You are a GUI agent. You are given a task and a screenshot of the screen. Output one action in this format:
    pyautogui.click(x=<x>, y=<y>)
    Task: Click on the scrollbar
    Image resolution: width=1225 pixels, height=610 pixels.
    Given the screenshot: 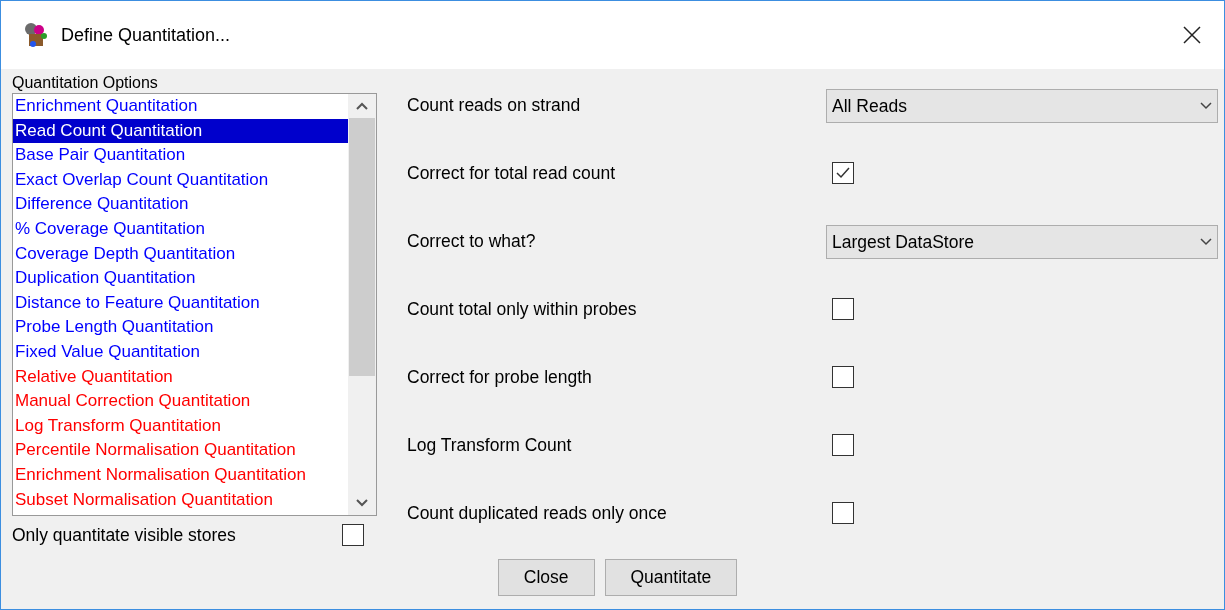 What is the action you would take?
    pyautogui.click(x=362, y=304)
    